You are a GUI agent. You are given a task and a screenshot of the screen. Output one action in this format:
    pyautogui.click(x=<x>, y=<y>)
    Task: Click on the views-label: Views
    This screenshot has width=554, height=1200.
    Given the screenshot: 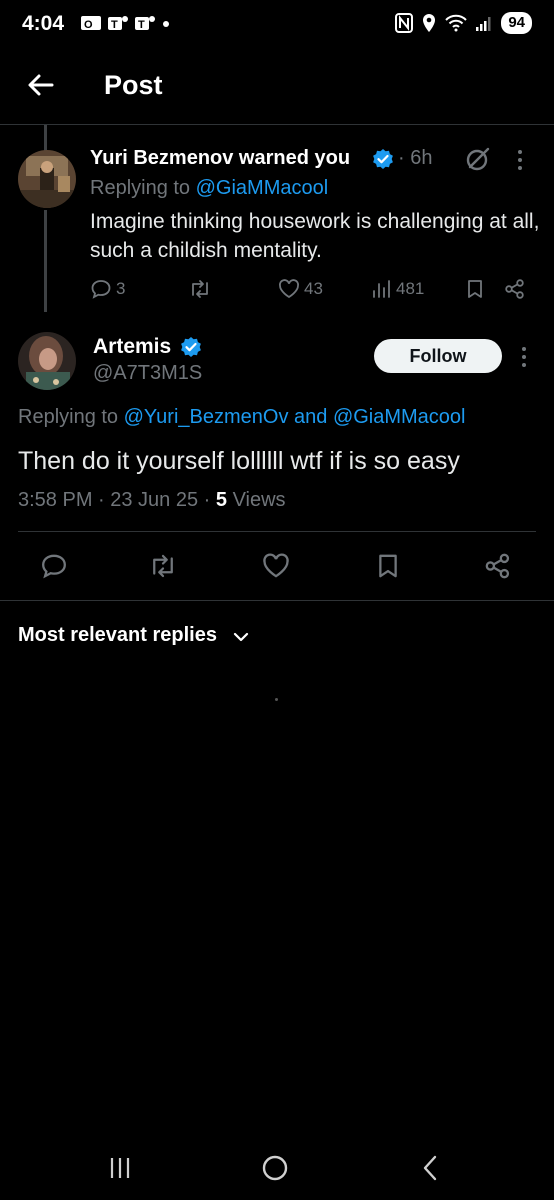 What is the action you would take?
    pyautogui.click(x=256, y=500)
    